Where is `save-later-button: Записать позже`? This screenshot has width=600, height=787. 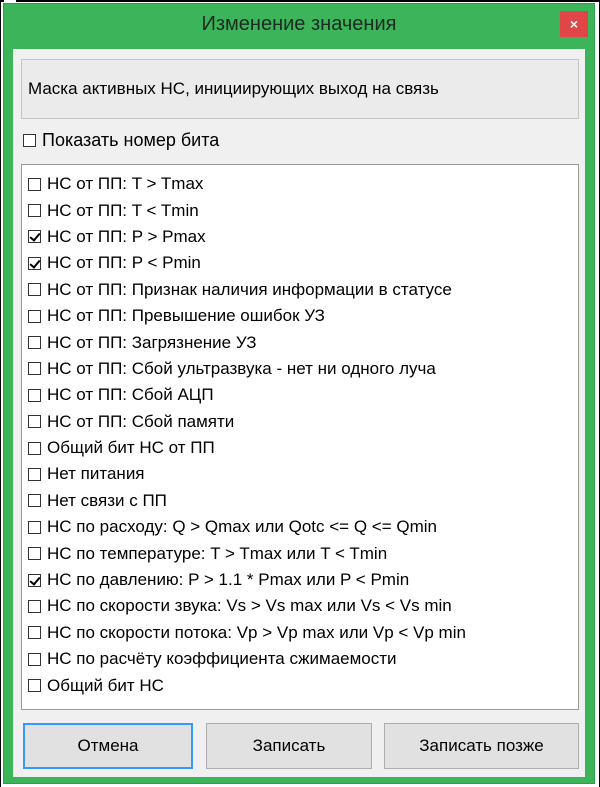
save-later-button: Записать позже is located at coordinates (481, 746).